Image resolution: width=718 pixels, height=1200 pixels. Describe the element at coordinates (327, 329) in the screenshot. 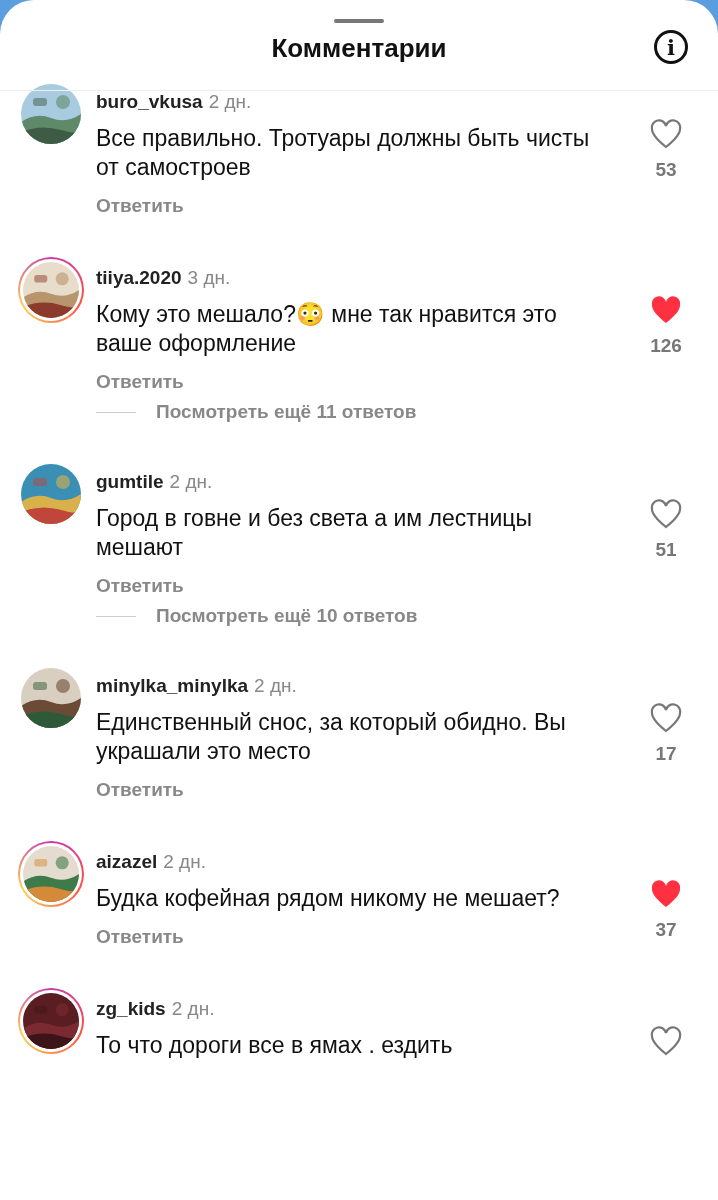

I see `comment-text: Кому это мешало?😳 мне так нравится это ваше оформление` at that location.